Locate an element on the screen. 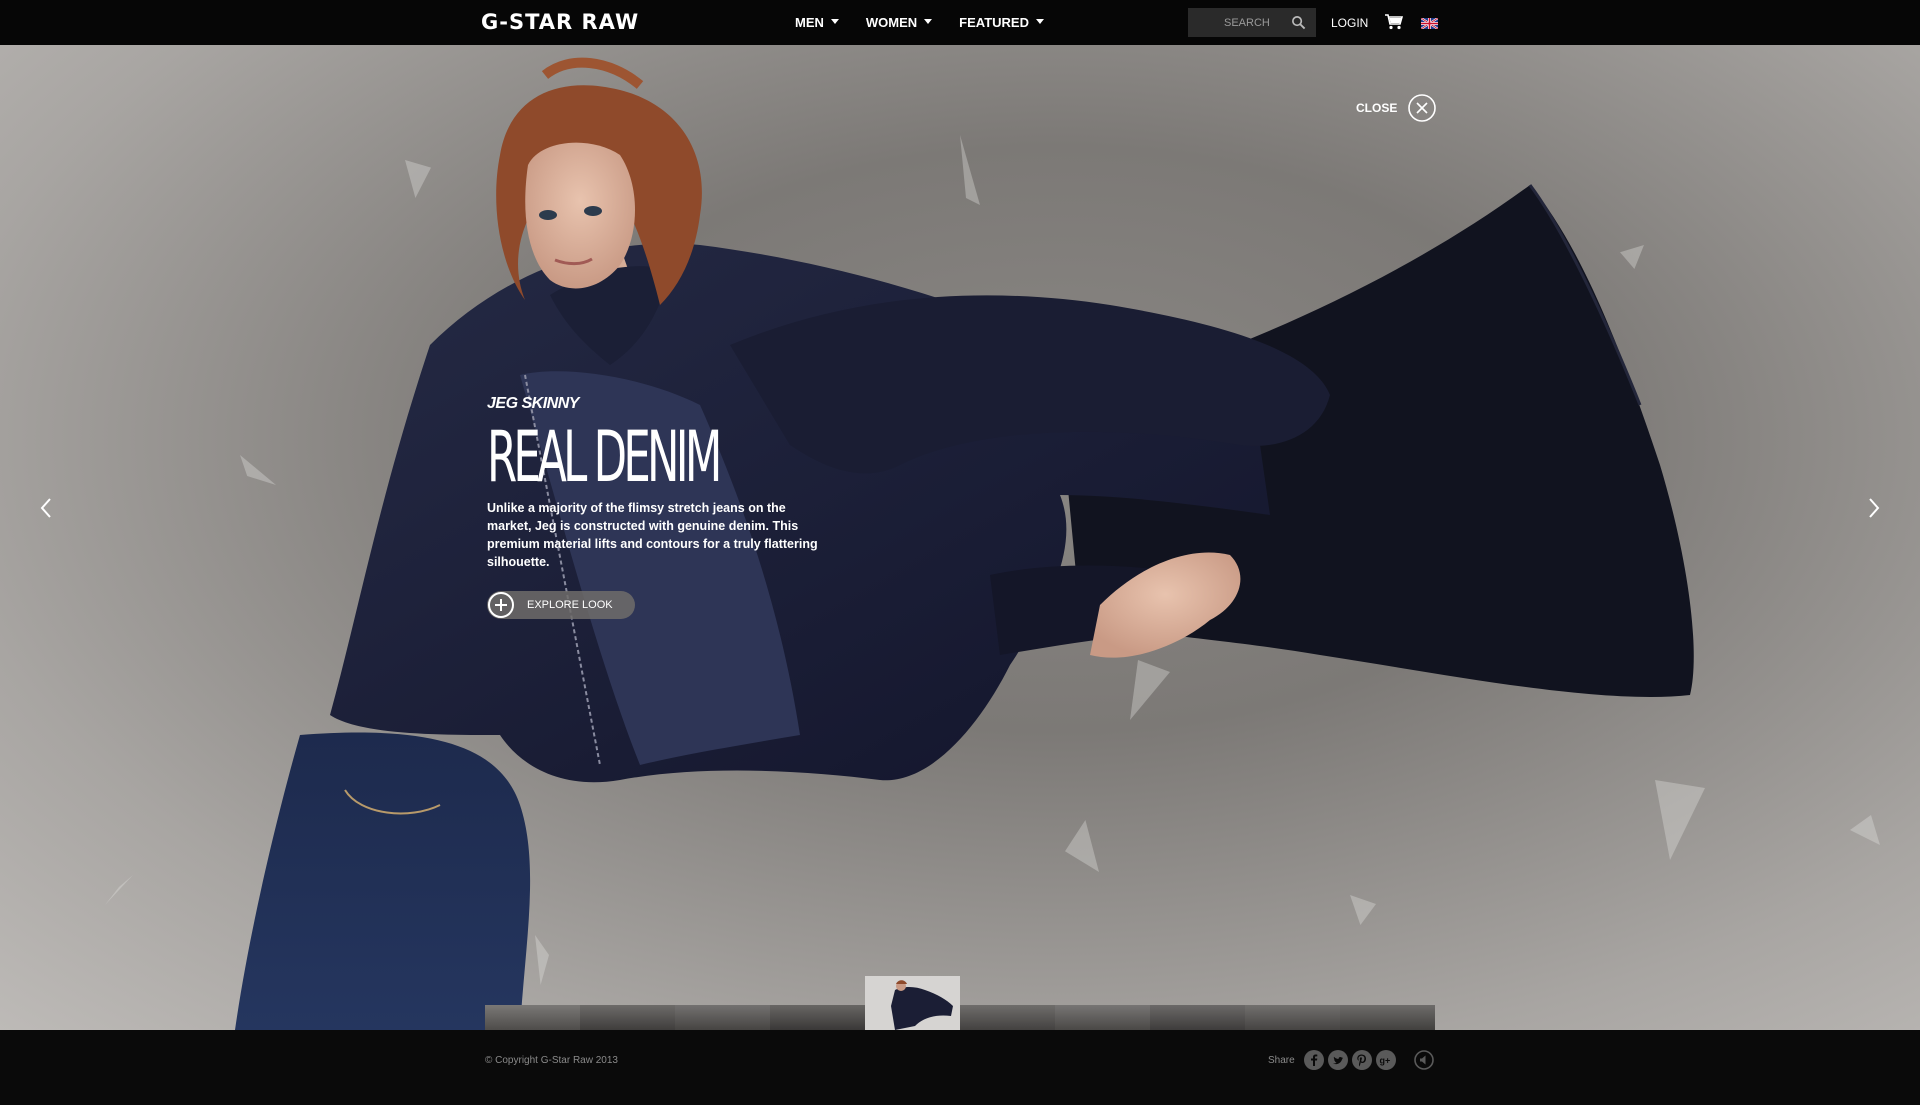 Image resolution: width=1920 pixels, height=1105 pixels. copyright-text: © Copyright G-Star Raw 2013 is located at coordinates (551, 1060).